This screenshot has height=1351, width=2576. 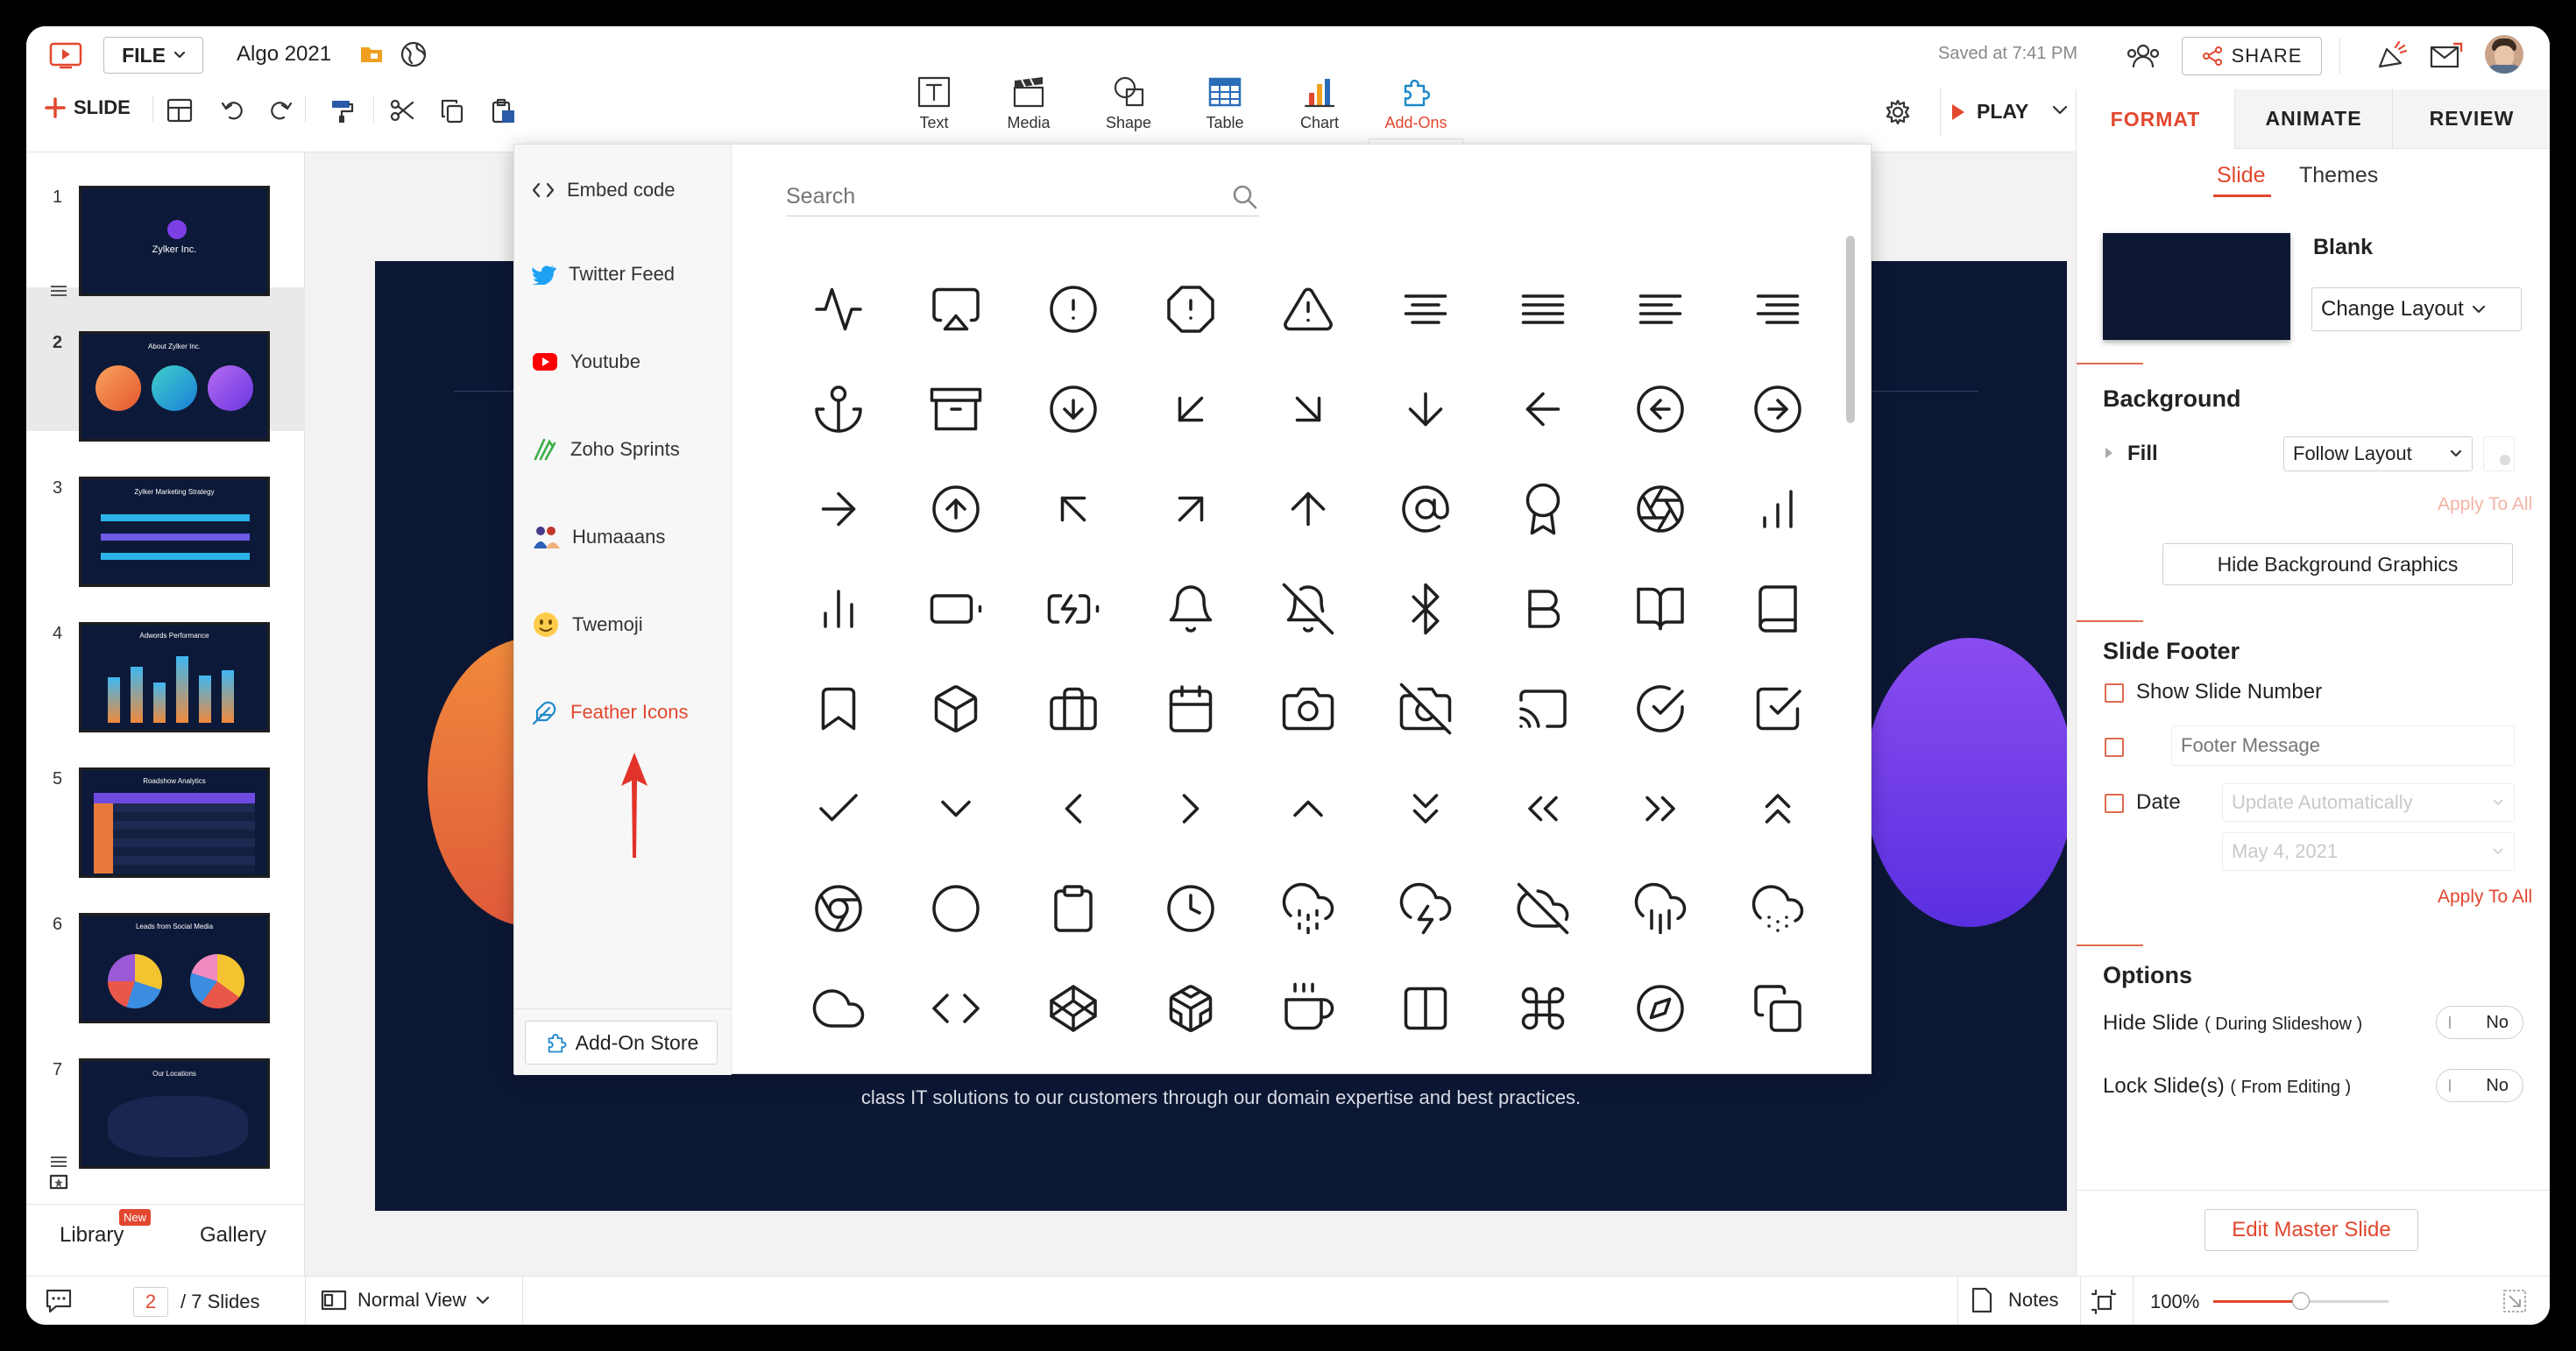 What do you see at coordinates (1543, 808) in the screenshot?
I see `chevrons-left-icon` at bounding box center [1543, 808].